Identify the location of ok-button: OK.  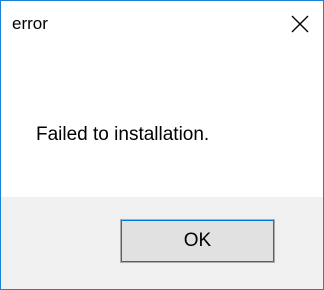
(197, 241).